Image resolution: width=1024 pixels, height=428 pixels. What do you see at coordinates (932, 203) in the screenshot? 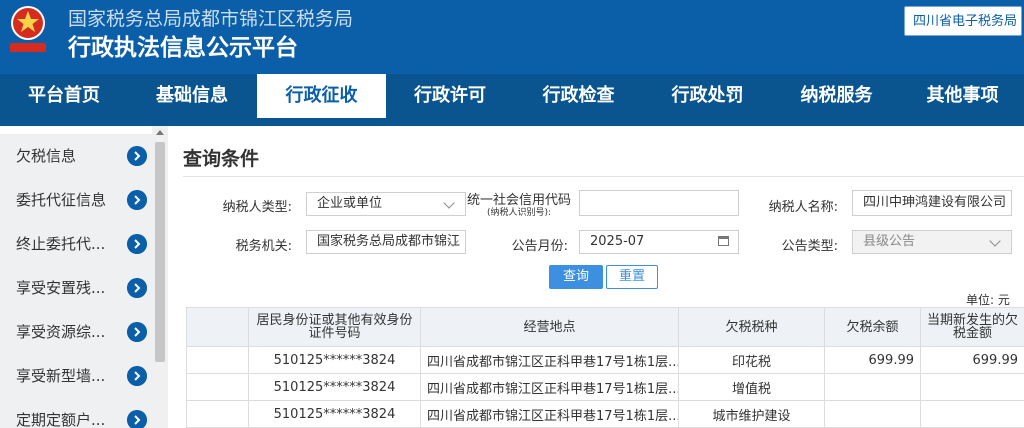
I see `taxpayer-name-input: 四川中珅鸿建设有限公司` at bounding box center [932, 203].